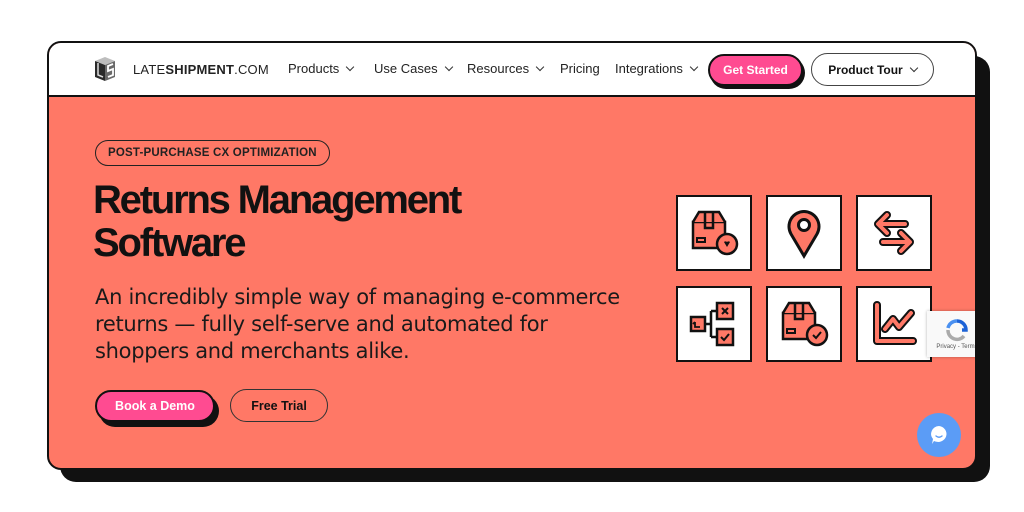 This screenshot has width=1024, height=512. What do you see at coordinates (279, 405) in the screenshot?
I see `free-trial-button: Free Trial` at bounding box center [279, 405].